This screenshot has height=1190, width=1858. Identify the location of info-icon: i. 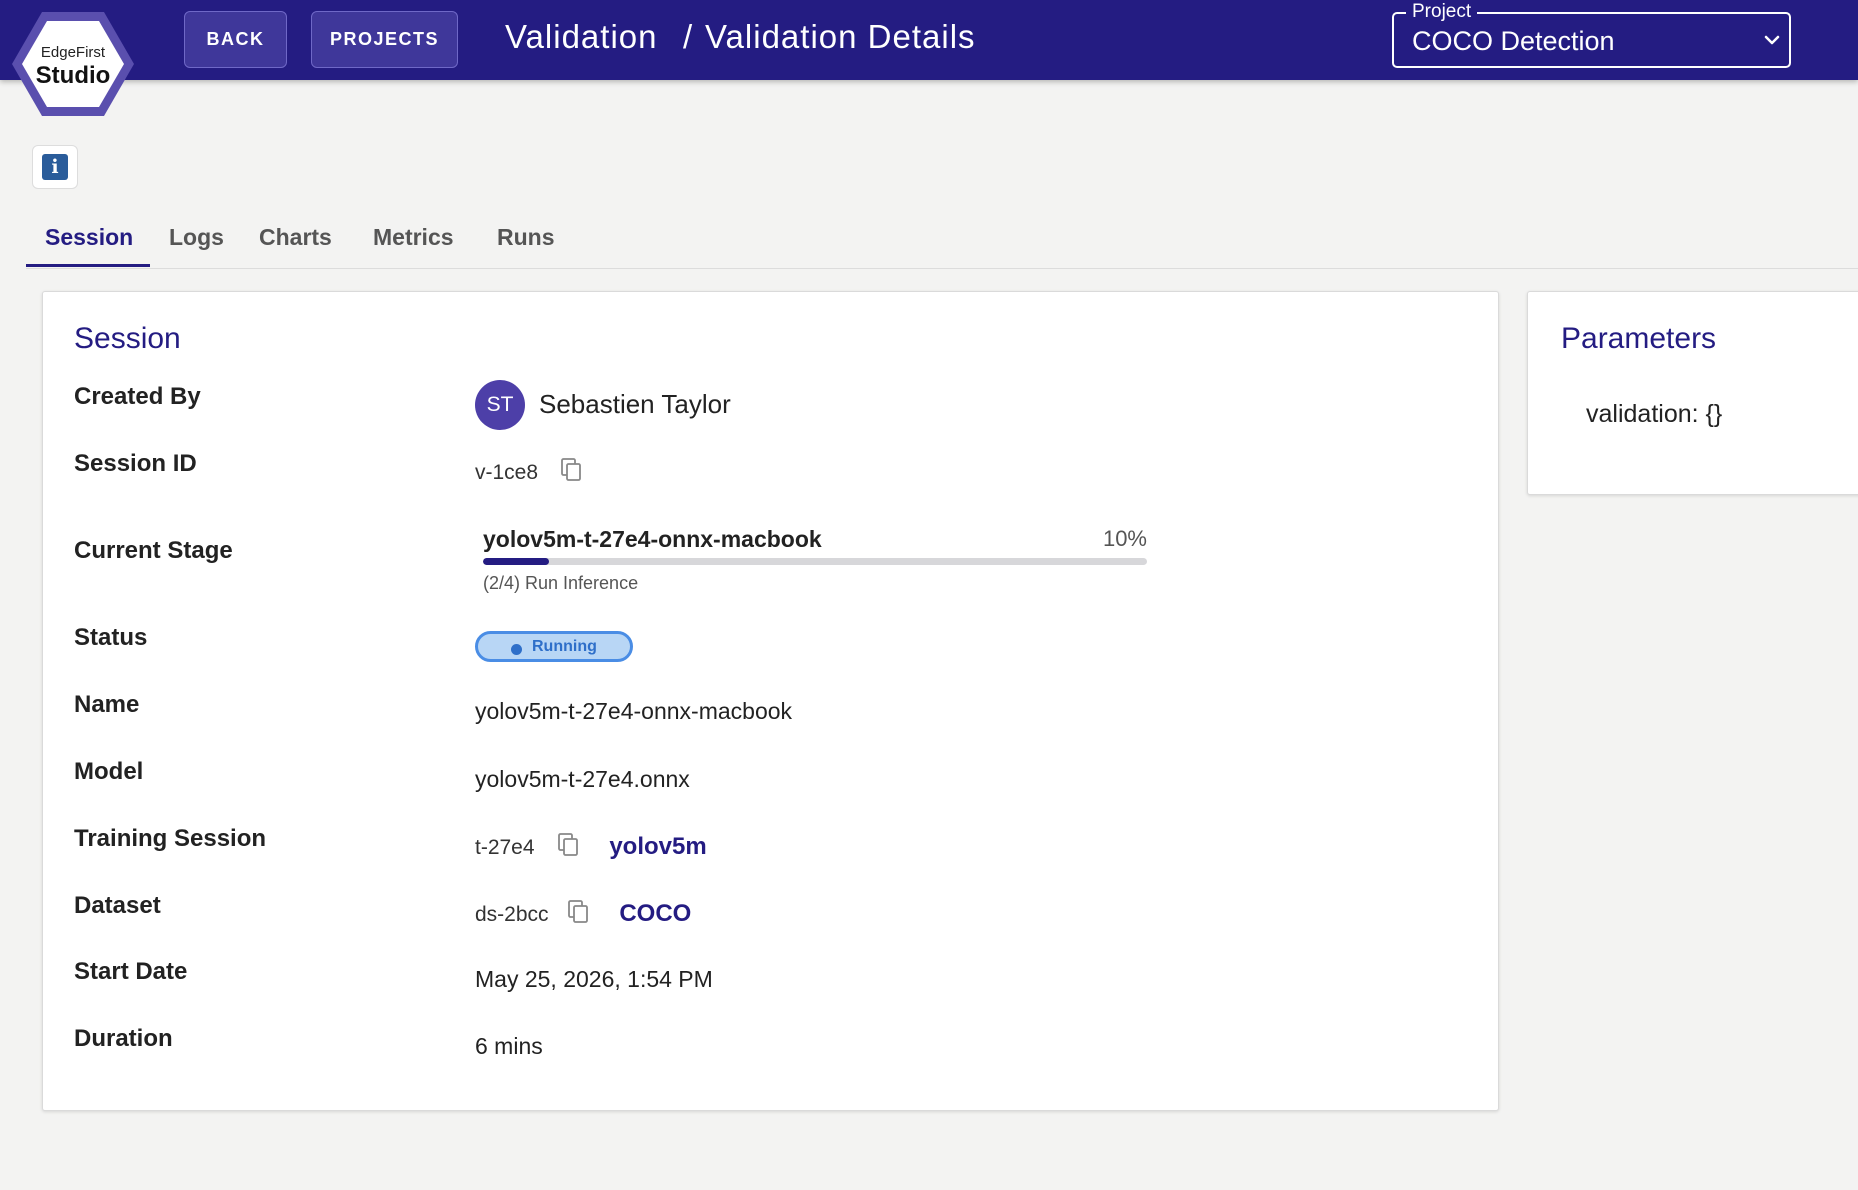
(55, 167).